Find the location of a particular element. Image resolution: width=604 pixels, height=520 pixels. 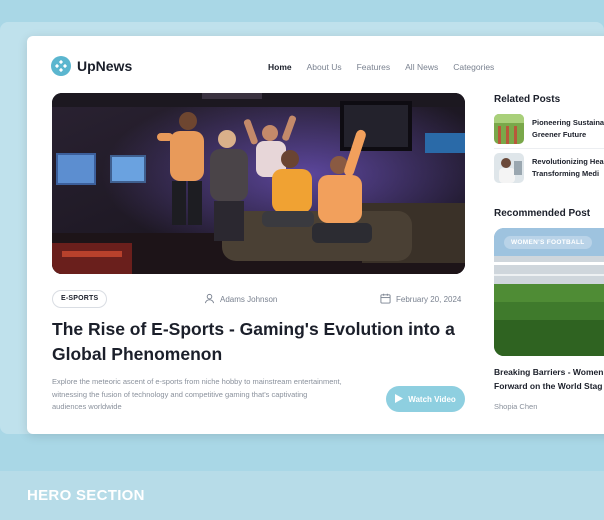

article-author: Adams Johnson is located at coordinates (240, 299).